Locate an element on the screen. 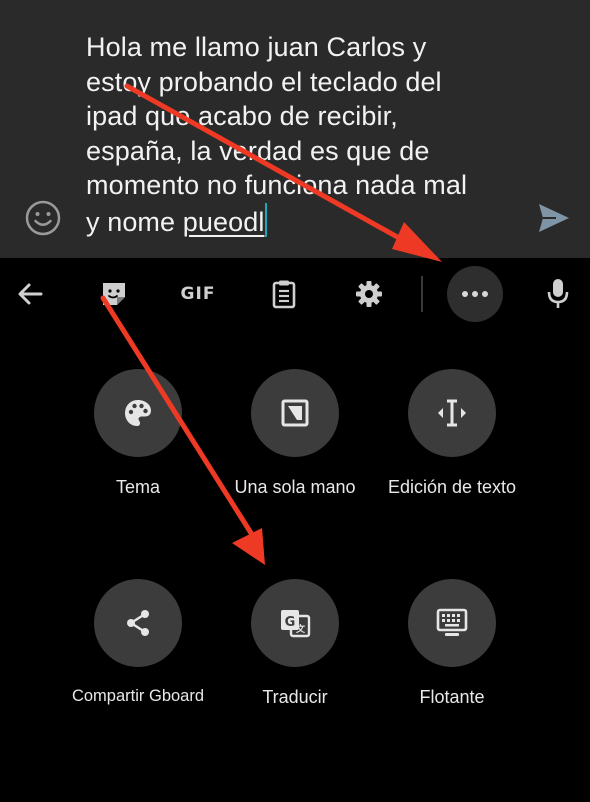 The height and width of the screenshot is (802, 590). send-icon is located at coordinates (554, 218).